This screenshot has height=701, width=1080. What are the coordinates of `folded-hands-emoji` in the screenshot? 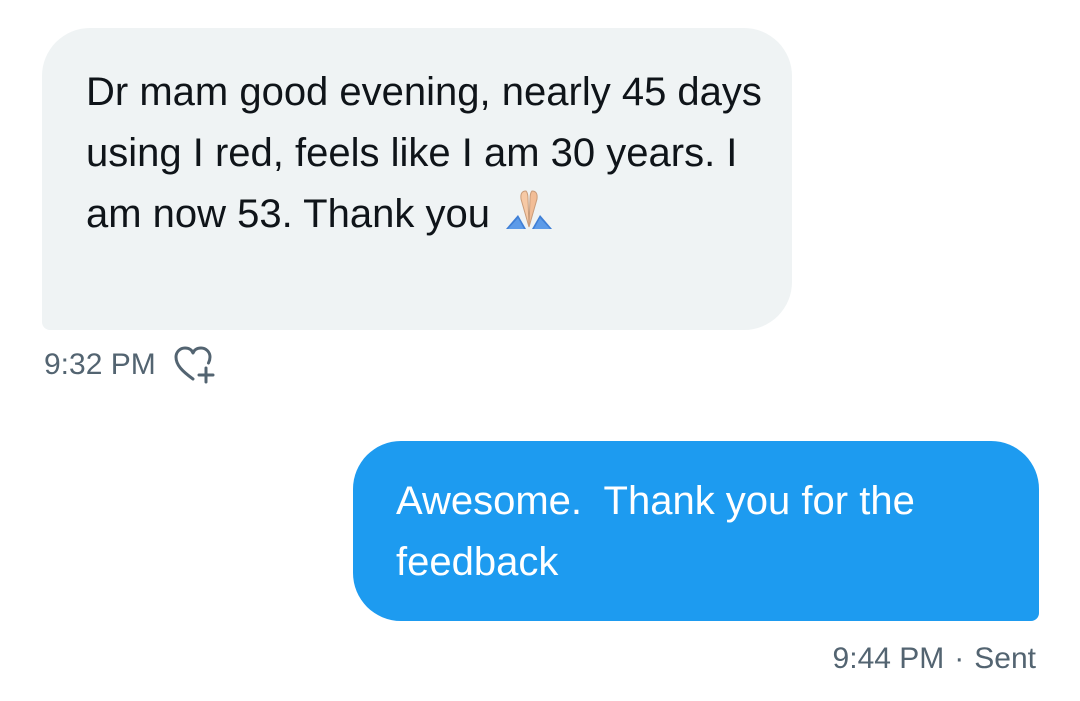 It's located at (528, 209).